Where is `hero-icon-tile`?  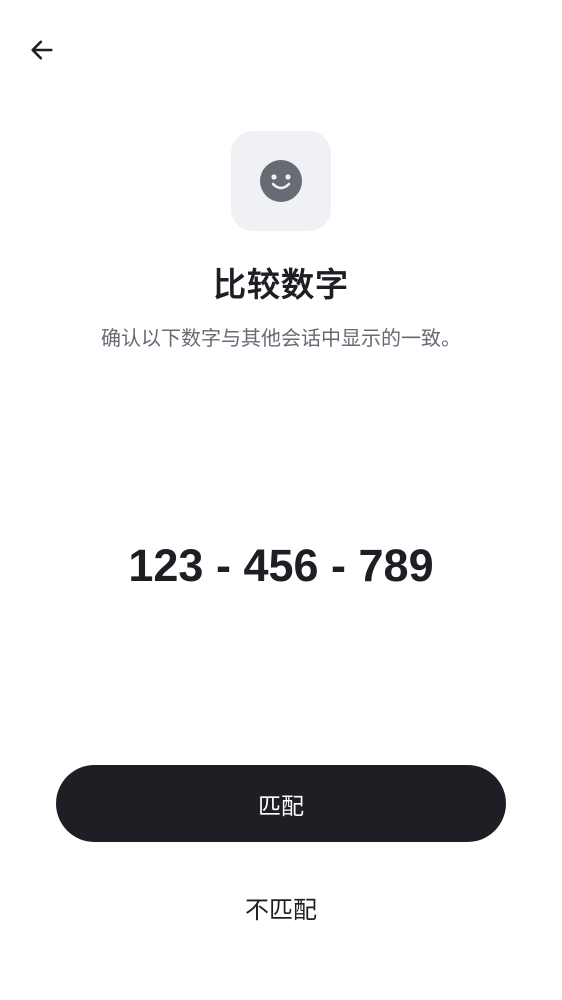
hero-icon-tile is located at coordinates (281, 181).